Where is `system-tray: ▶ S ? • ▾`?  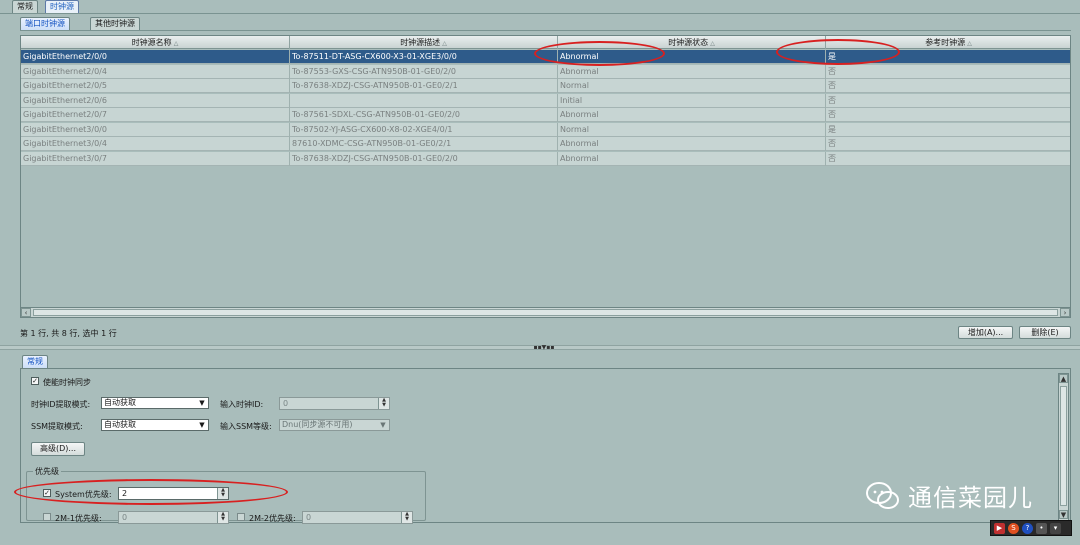 system-tray: ▶ S ? • ▾ is located at coordinates (1031, 528).